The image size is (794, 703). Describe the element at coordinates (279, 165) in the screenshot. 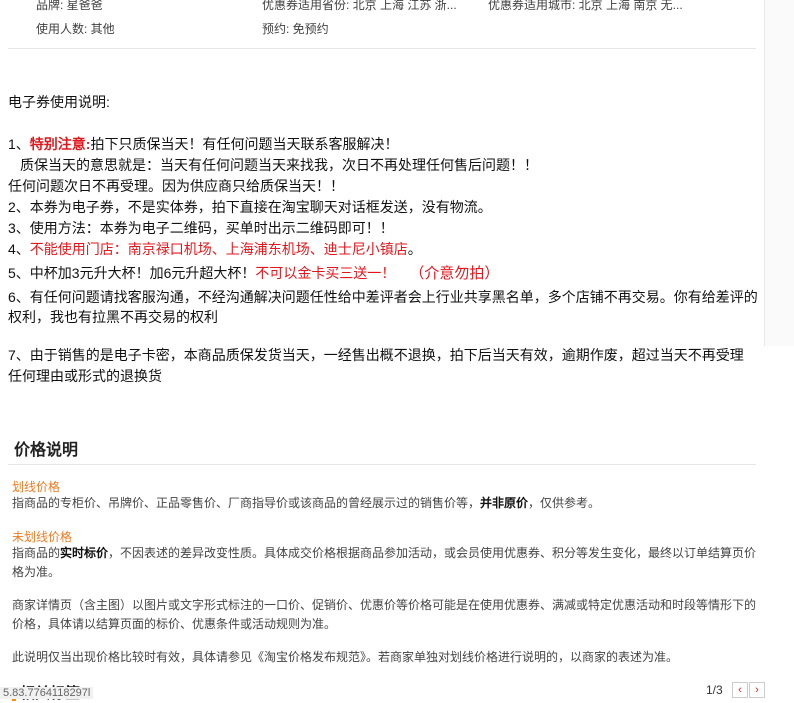

I see `desc-item-1-line2: 质保当天的意思就是：当天有任何问题当天来找我，次日不再处理任何售后问题！！` at that location.